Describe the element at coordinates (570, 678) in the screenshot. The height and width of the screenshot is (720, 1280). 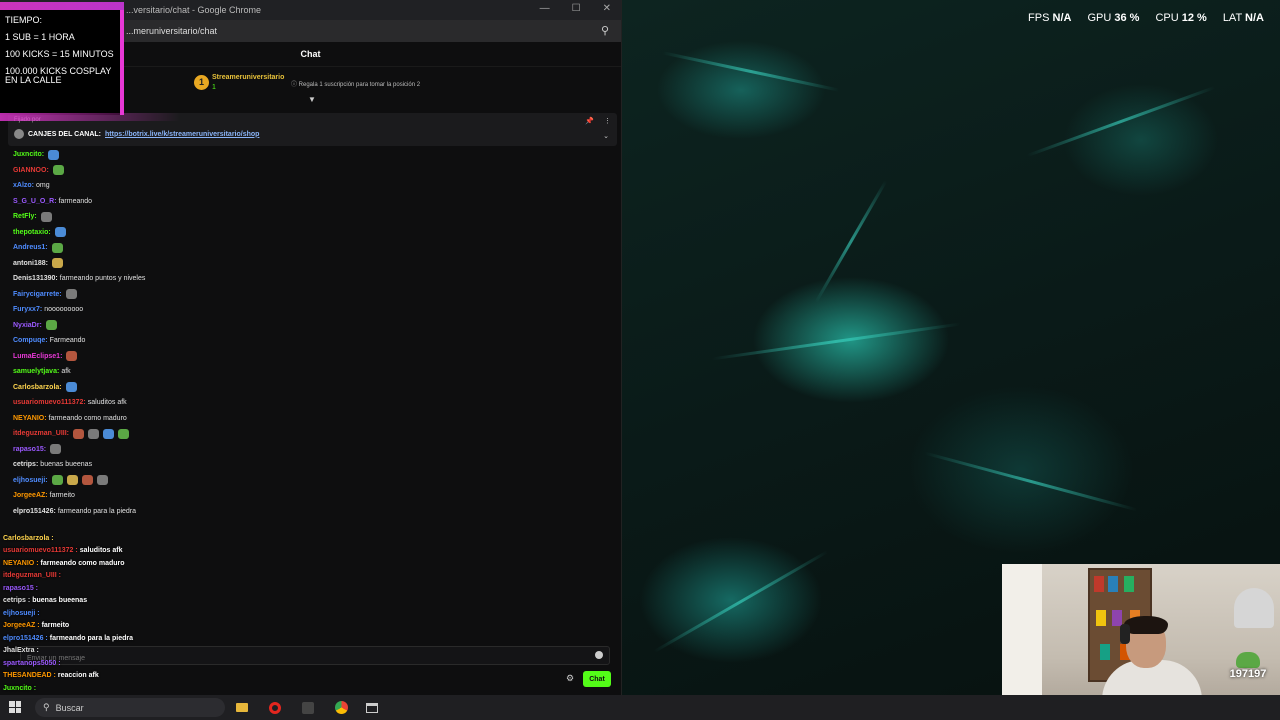
I see `gear-icon: ⚙` at that location.